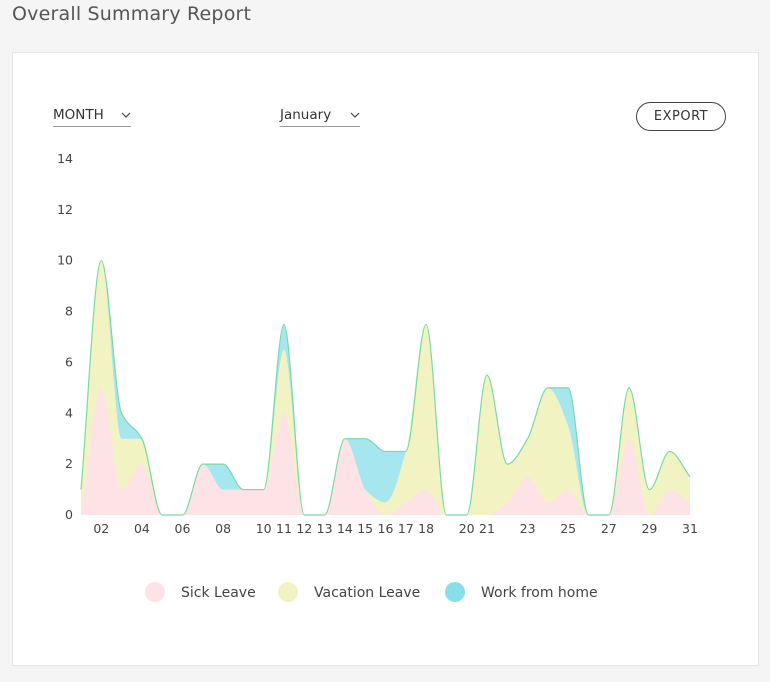 The width and height of the screenshot is (770, 682). Describe the element at coordinates (264, 528) in the screenshot. I see `x-tick-label: 10` at that location.